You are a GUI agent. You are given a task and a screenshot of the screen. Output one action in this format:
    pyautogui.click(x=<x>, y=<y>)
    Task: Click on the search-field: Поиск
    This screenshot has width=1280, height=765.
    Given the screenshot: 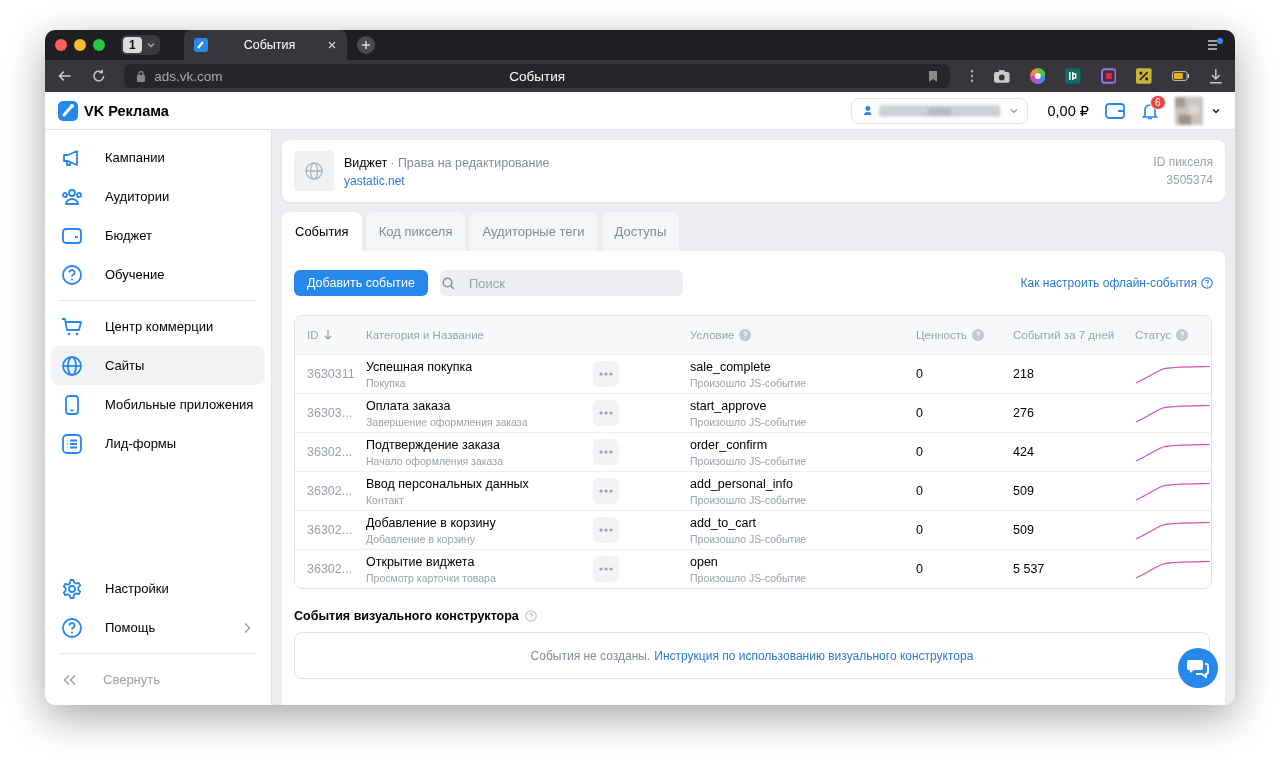 What is the action you would take?
    pyautogui.click(x=561, y=283)
    